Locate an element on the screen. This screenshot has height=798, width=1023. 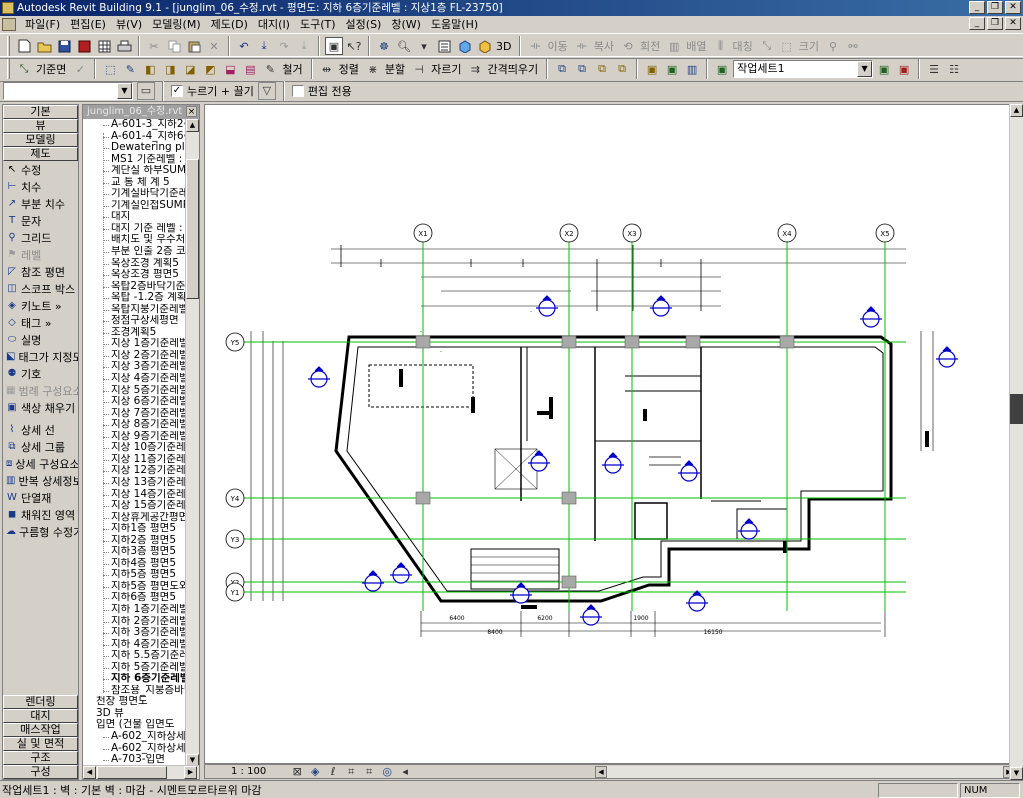
dimension-text: 16150 is located at coordinates (712, 632).